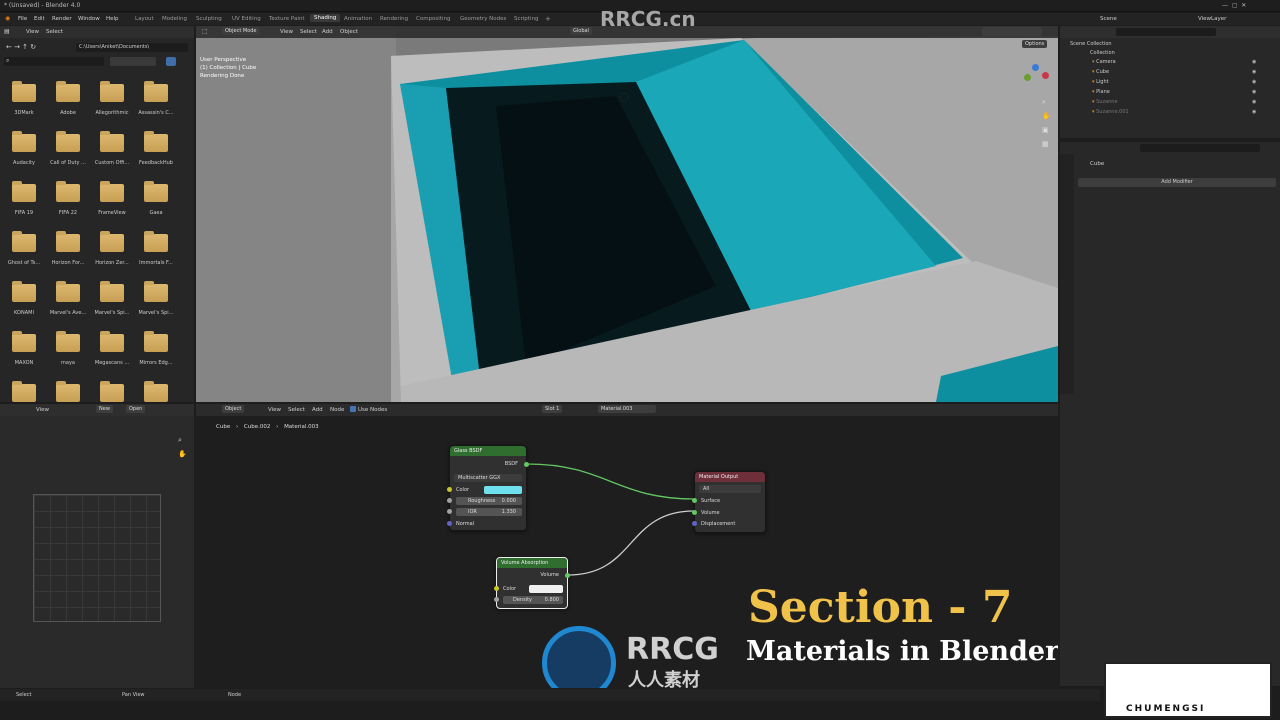 The image size is (1280, 720). Describe the element at coordinates (694, 523) in the screenshot. I see `displacement-socket` at that location.